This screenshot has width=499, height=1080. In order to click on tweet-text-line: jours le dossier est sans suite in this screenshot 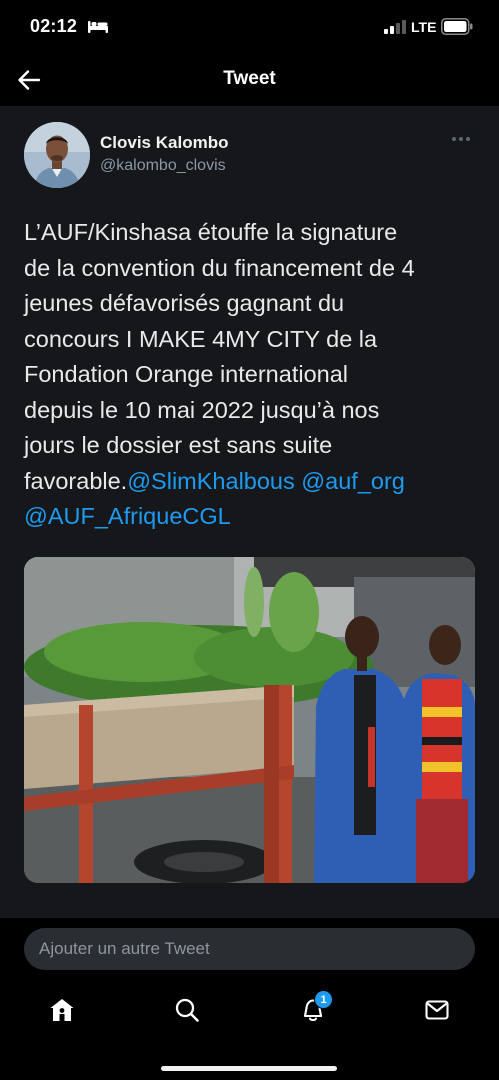, I will do `click(178, 445)`.